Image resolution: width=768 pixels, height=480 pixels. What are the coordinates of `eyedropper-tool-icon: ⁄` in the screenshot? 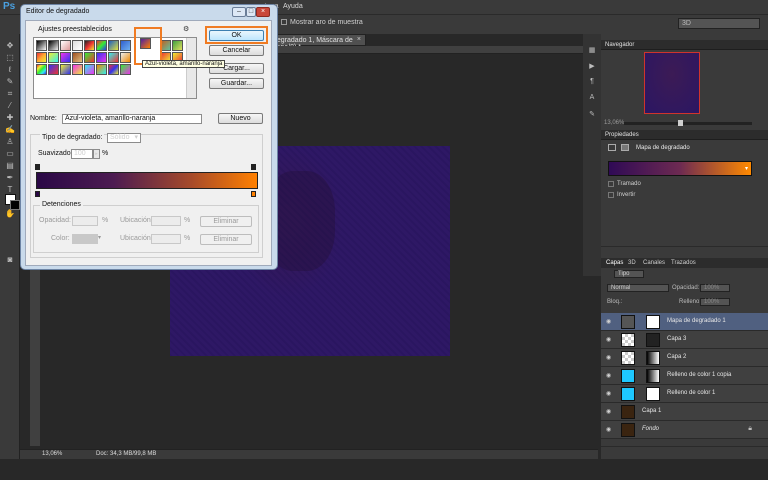 It's located at (10, 105).